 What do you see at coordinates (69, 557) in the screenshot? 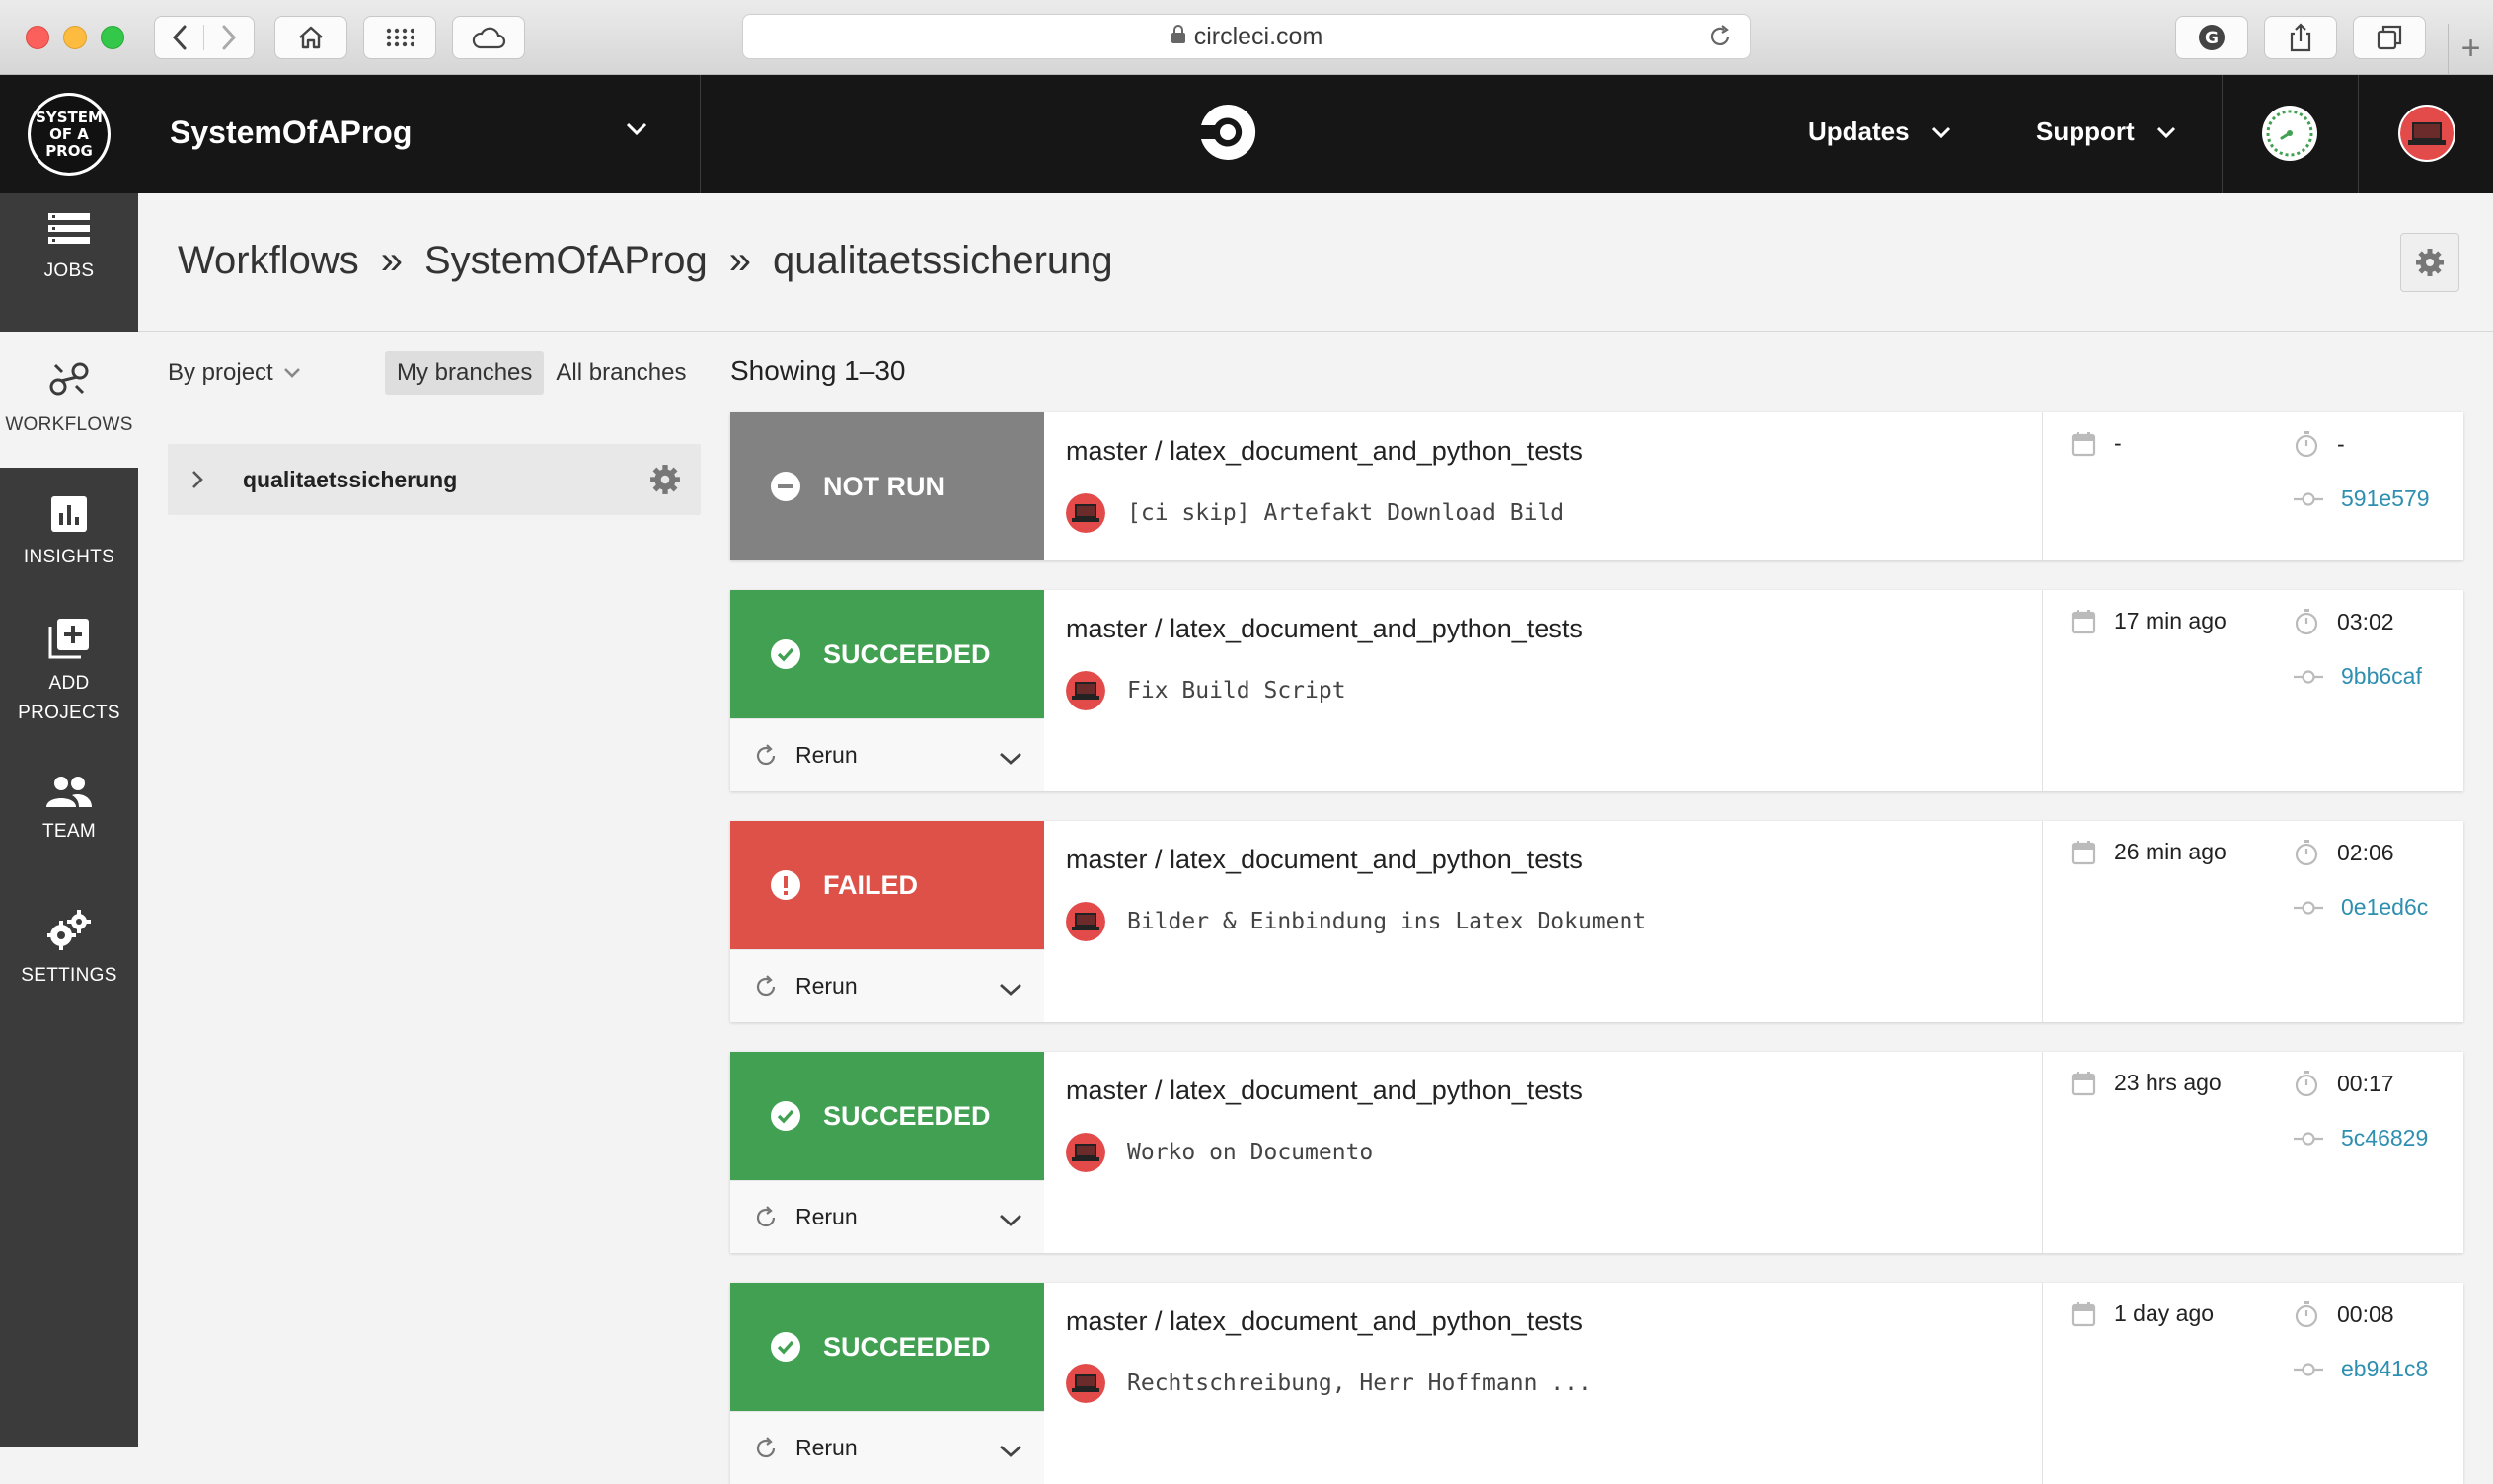
I see `sidebar-item-label: INSIGHTS` at bounding box center [69, 557].